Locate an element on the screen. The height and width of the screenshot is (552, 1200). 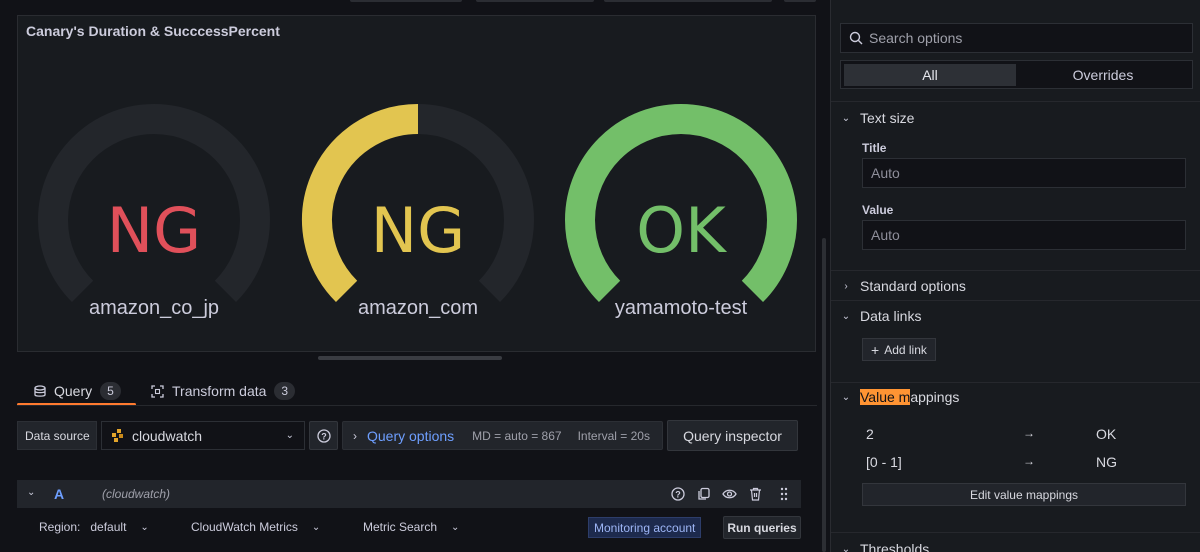
add-link-button: + Add link is located at coordinates (899, 349).